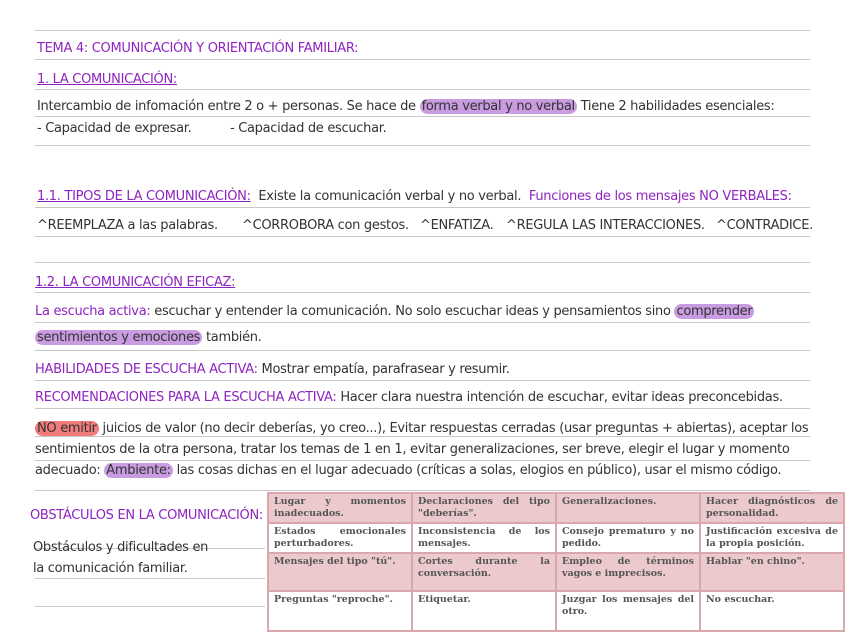  Describe the element at coordinates (110, 568) in the screenshot. I see `text: la comunicación familiar.` at that location.